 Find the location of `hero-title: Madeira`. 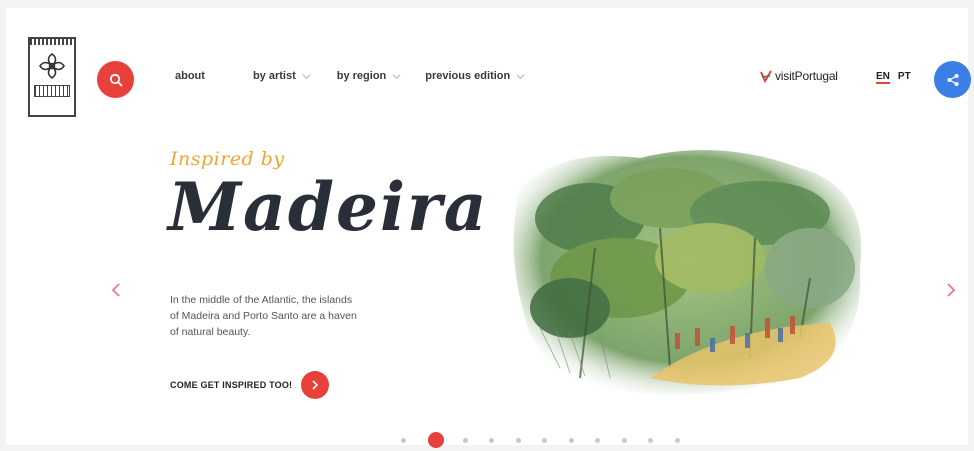

hero-title: Madeira is located at coordinates (328, 207).